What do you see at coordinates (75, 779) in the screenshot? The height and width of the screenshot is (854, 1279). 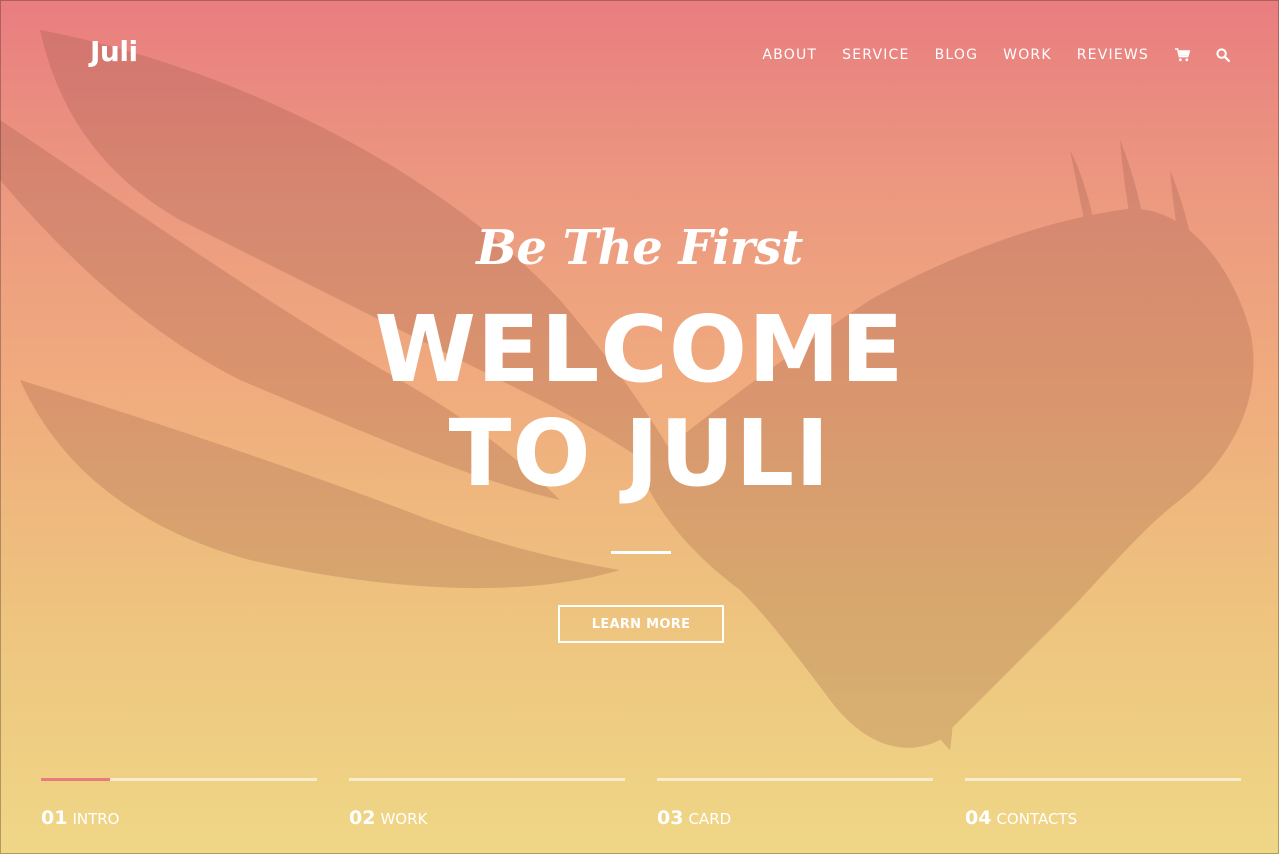 I see `slide-progress-fill` at bounding box center [75, 779].